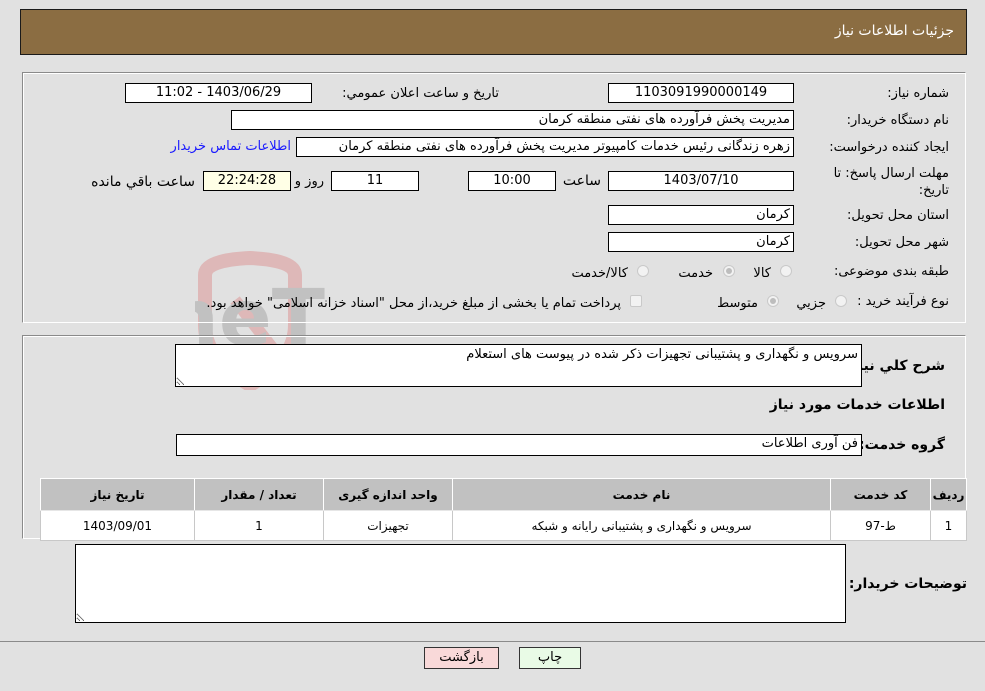 The width and height of the screenshot is (985, 691). What do you see at coordinates (641, 494) in the screenshot?
I see `col-service-name: نام خدمت` at bounding box center [641, 494].